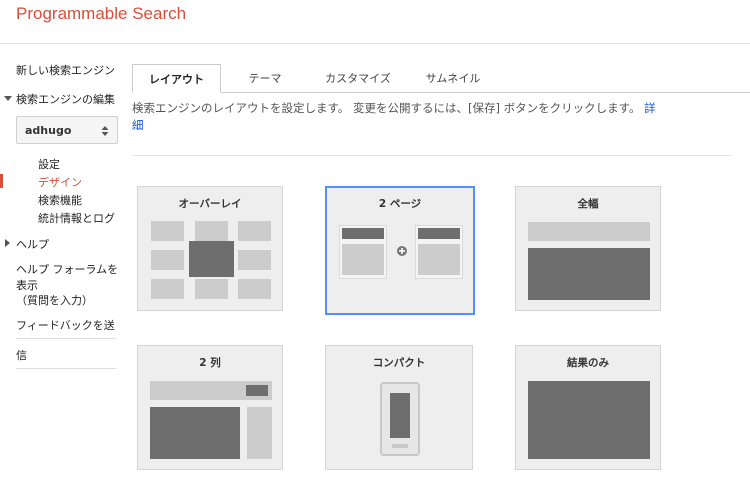  What do you see at coordinates (32, 244) in the screenshot?
I see `help-link: ヘルプ` at bounding box center [32, 244].